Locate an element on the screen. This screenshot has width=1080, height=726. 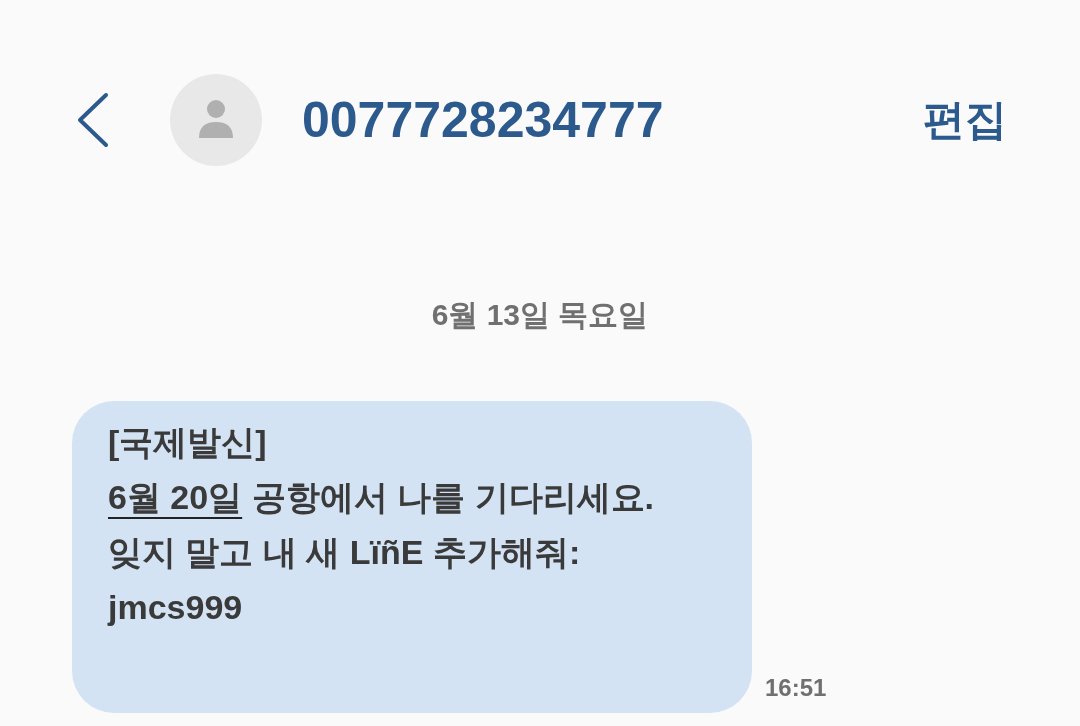
back-chevron-icon is located at coordinates (93, 120).